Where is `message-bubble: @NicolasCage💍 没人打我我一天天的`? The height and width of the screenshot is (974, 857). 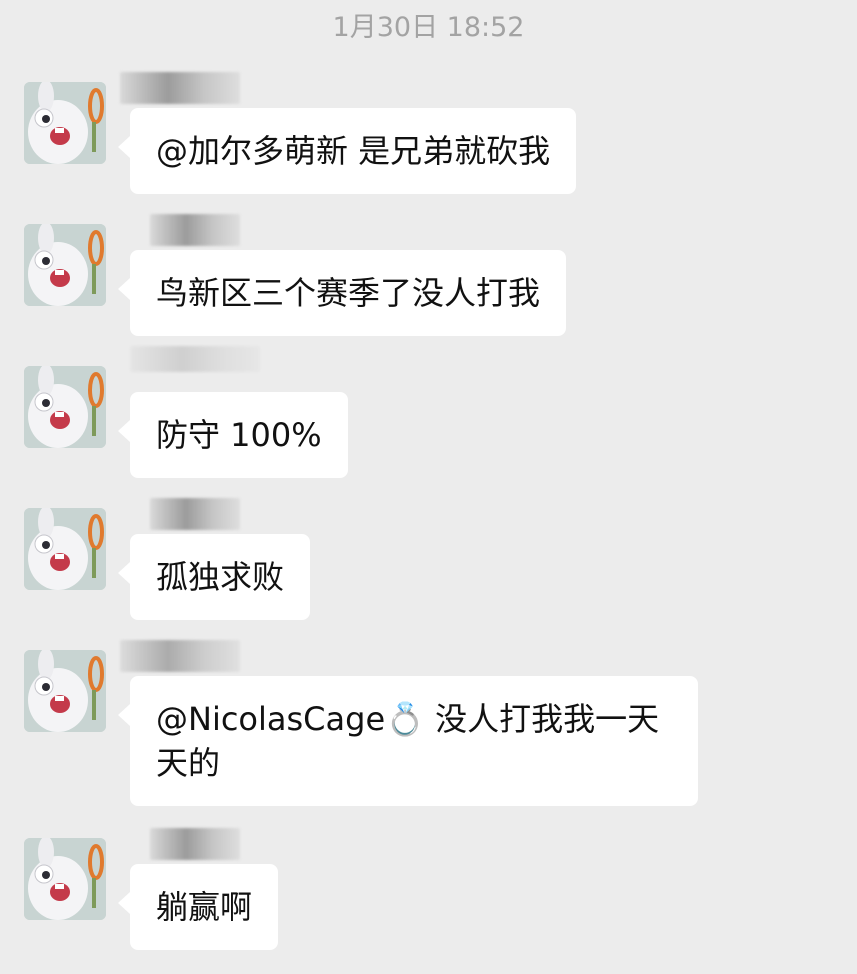 message-bubble: @NicolasCage💍 没人打我我一天天的 is located at coordinates (408, 741).